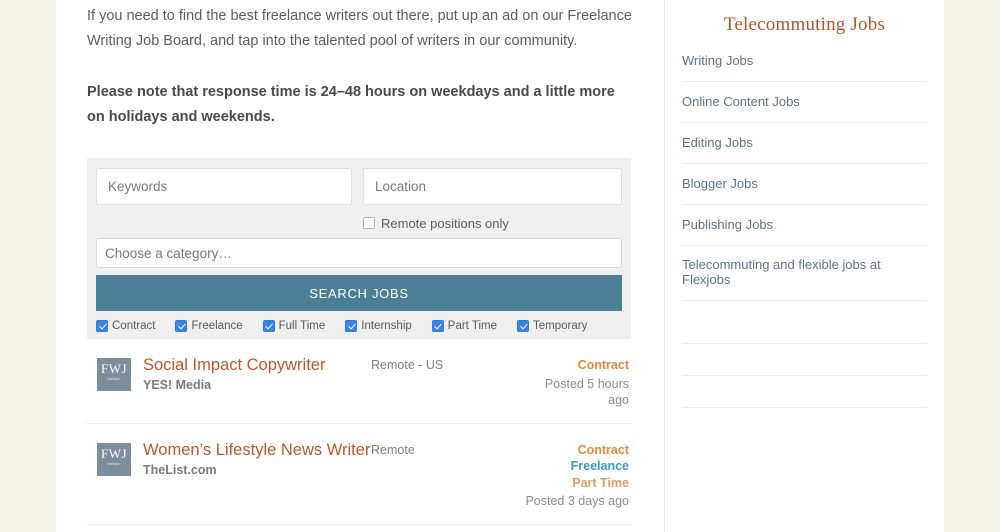  What do you see at coordinates (407, 365) in the screenshot?
I see `job-location: Remote - US` at bounding box center [407, 365].